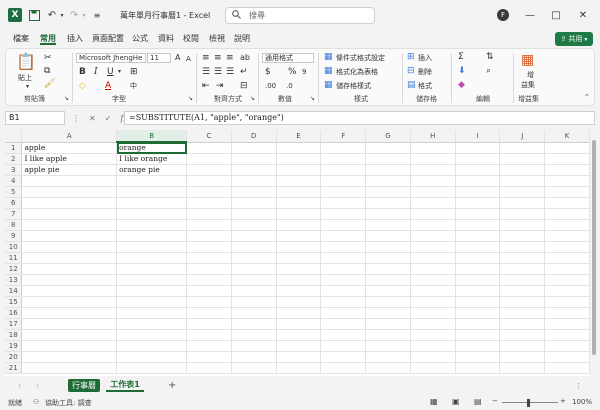 The height and width of the screenshot is (410, 600). I want to click on align-left-icon: ☰, so click(206, 72).